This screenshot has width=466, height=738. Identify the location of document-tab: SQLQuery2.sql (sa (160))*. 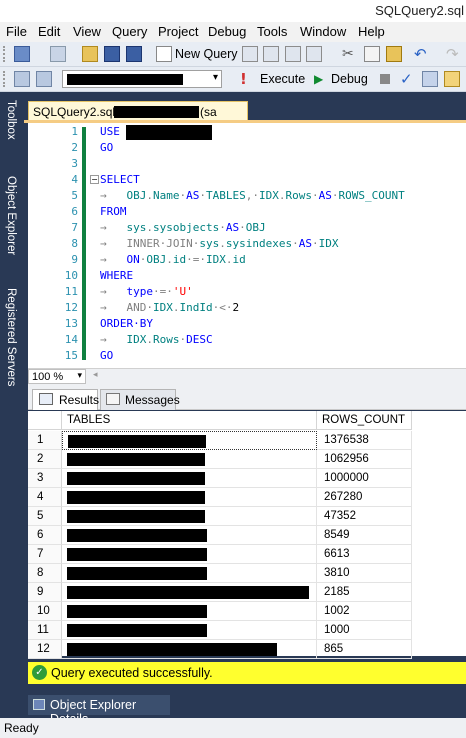
(138, 117).